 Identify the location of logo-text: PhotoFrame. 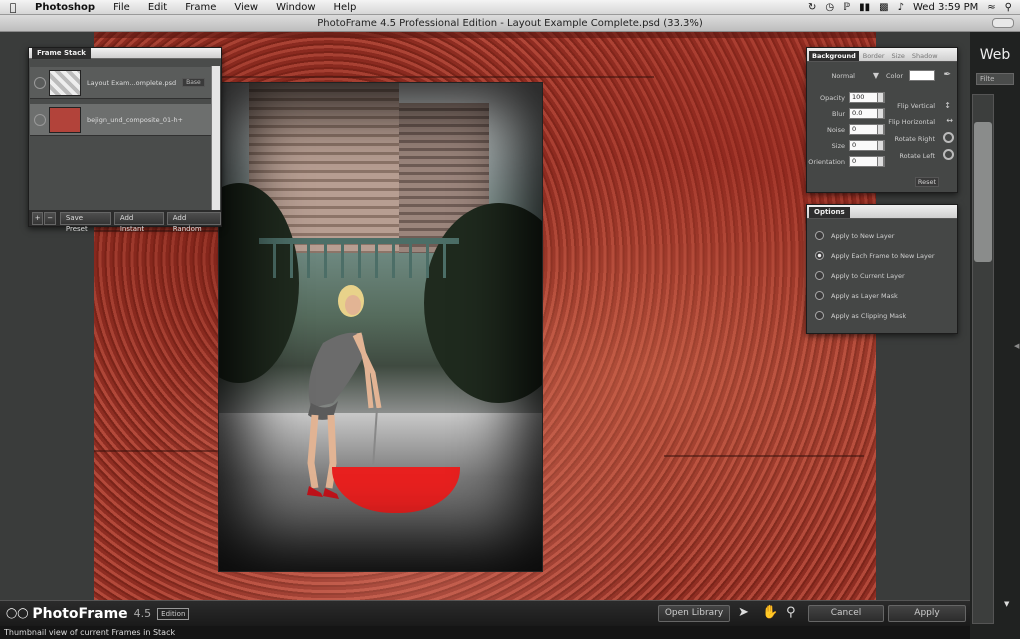
(80, 613).